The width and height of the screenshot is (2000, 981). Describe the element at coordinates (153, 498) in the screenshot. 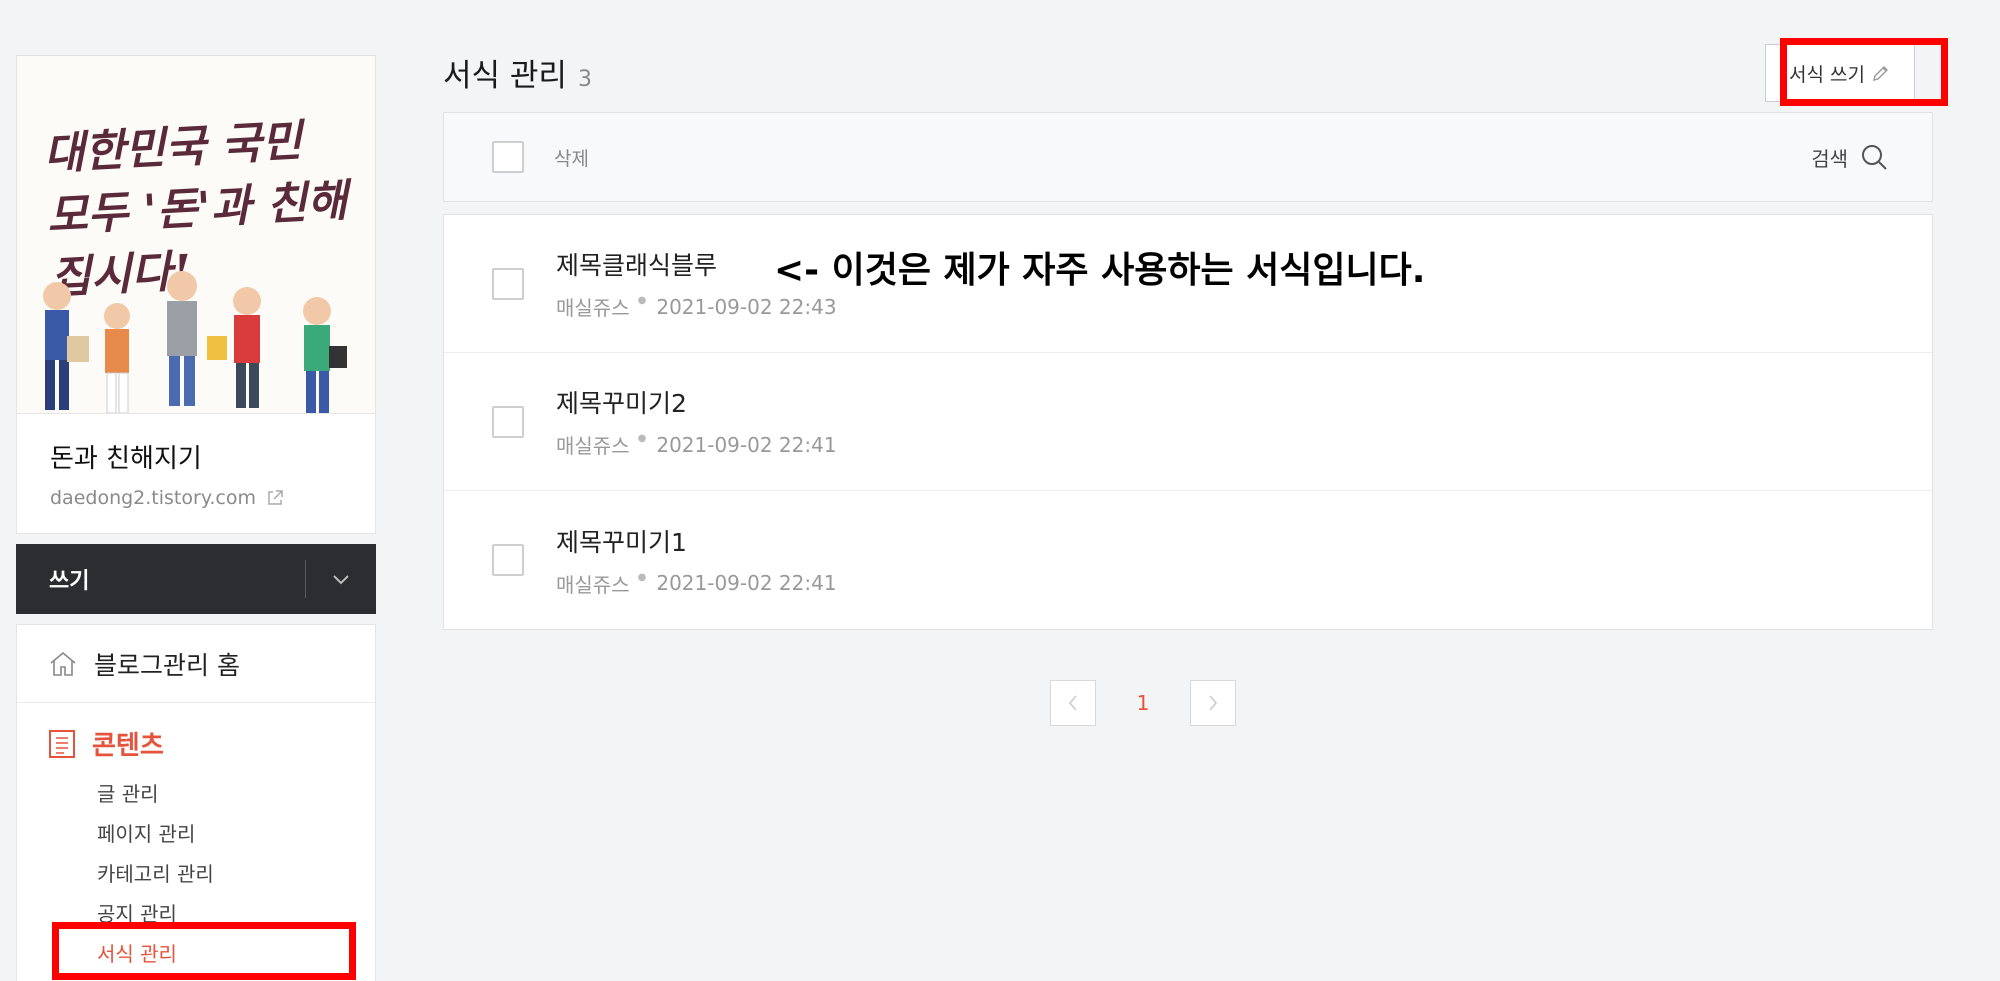

I see `blog-url-text: daedong2.tistory.com` at that location.